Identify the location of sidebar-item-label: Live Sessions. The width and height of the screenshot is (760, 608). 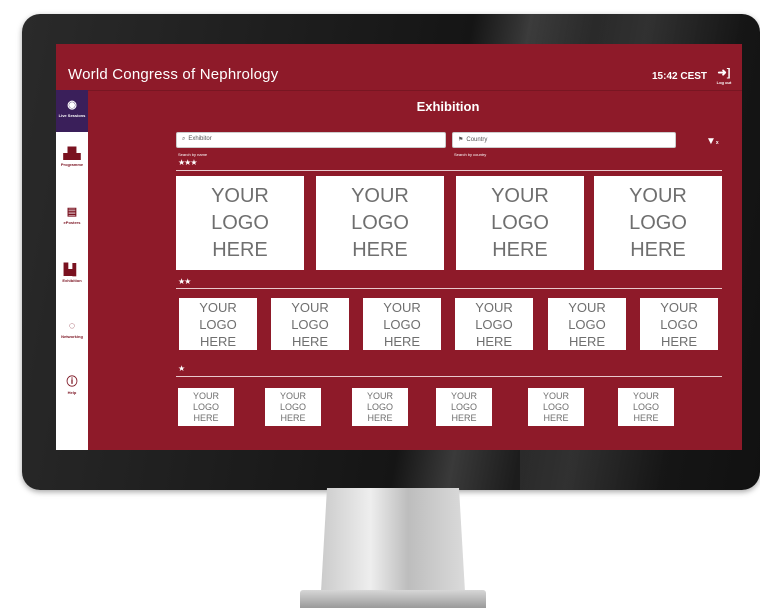
(72, 115).